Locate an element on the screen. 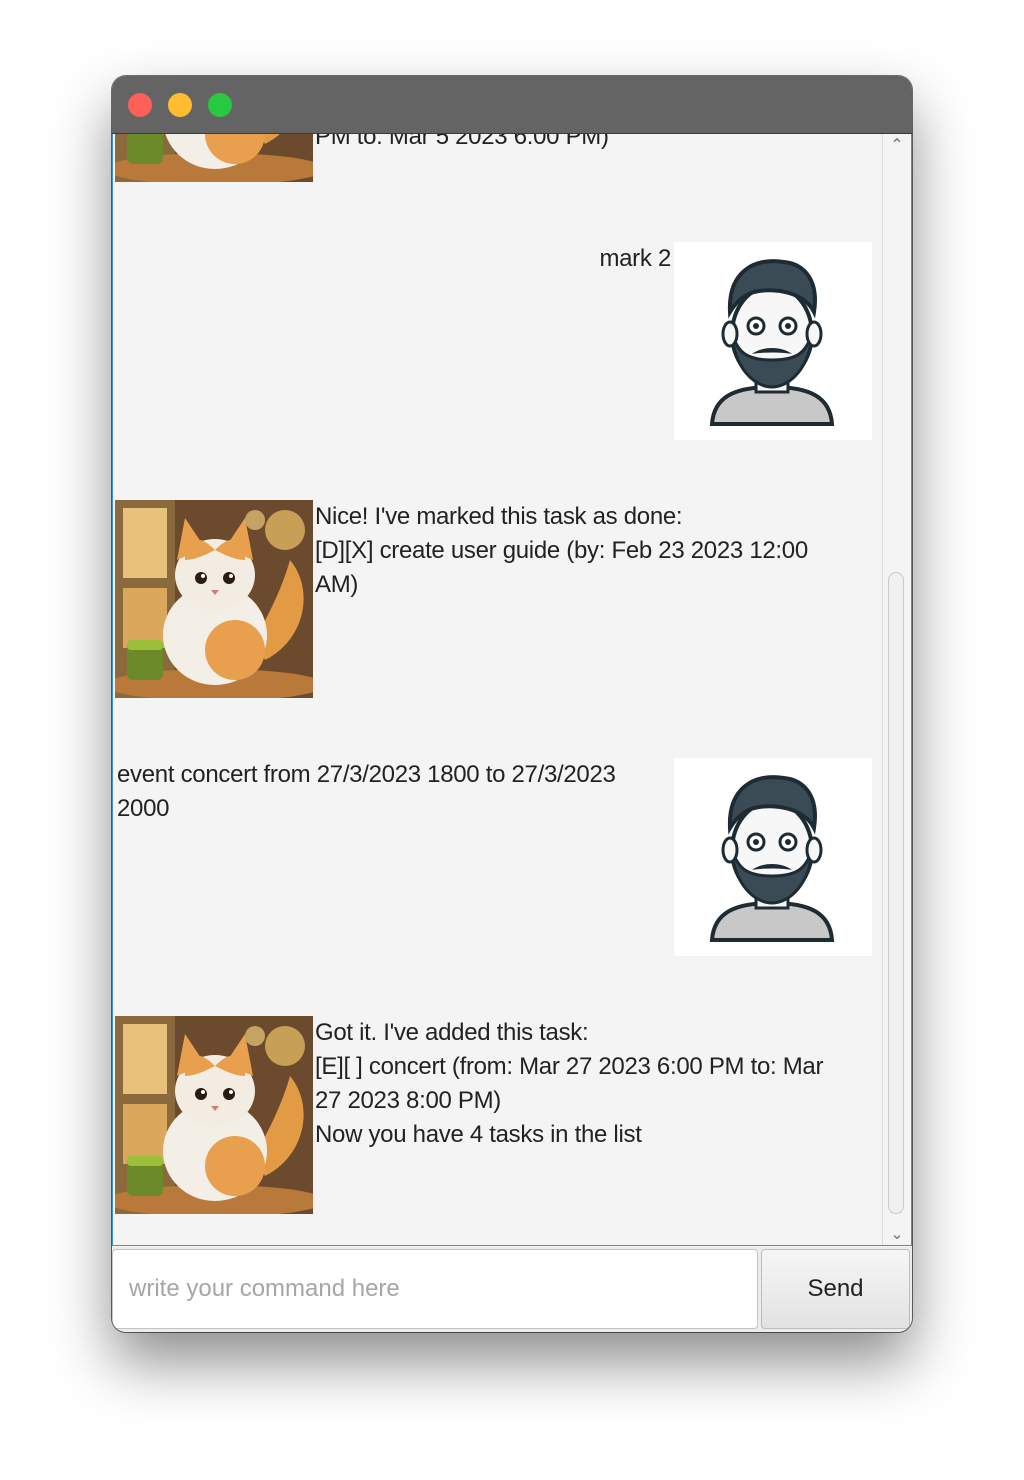 Image resolution: width=1024 pixels, height=1480 pixels. message-line: mark 2 is located at coordinates (635, 258).